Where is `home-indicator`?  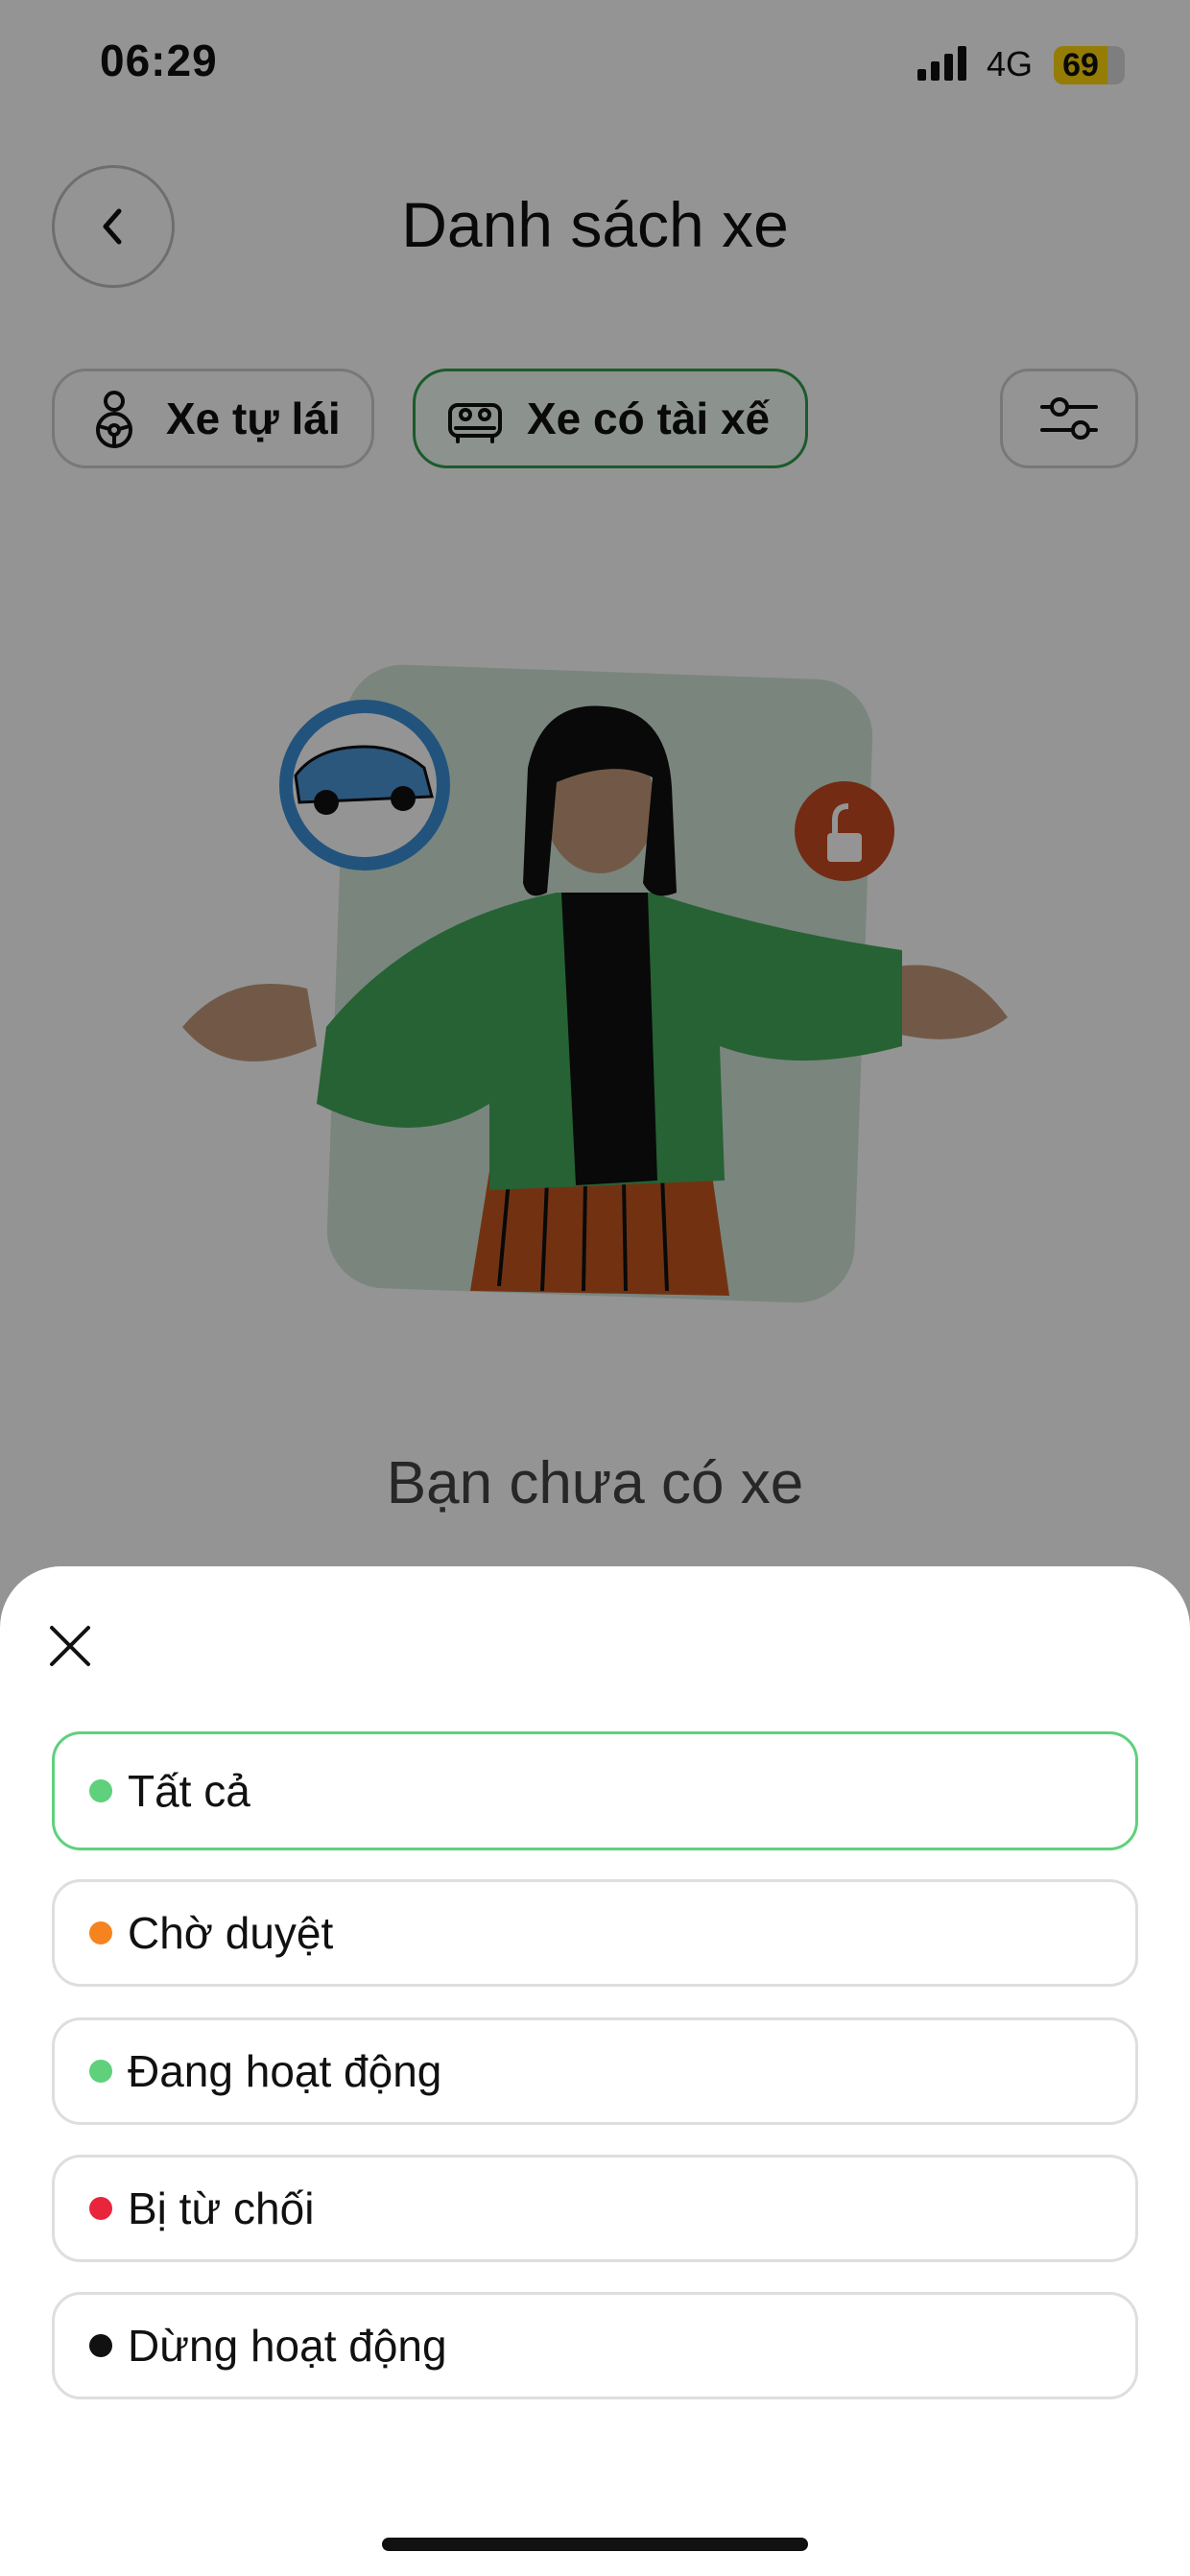
home-indicator is located at coordinates (595, 2544).